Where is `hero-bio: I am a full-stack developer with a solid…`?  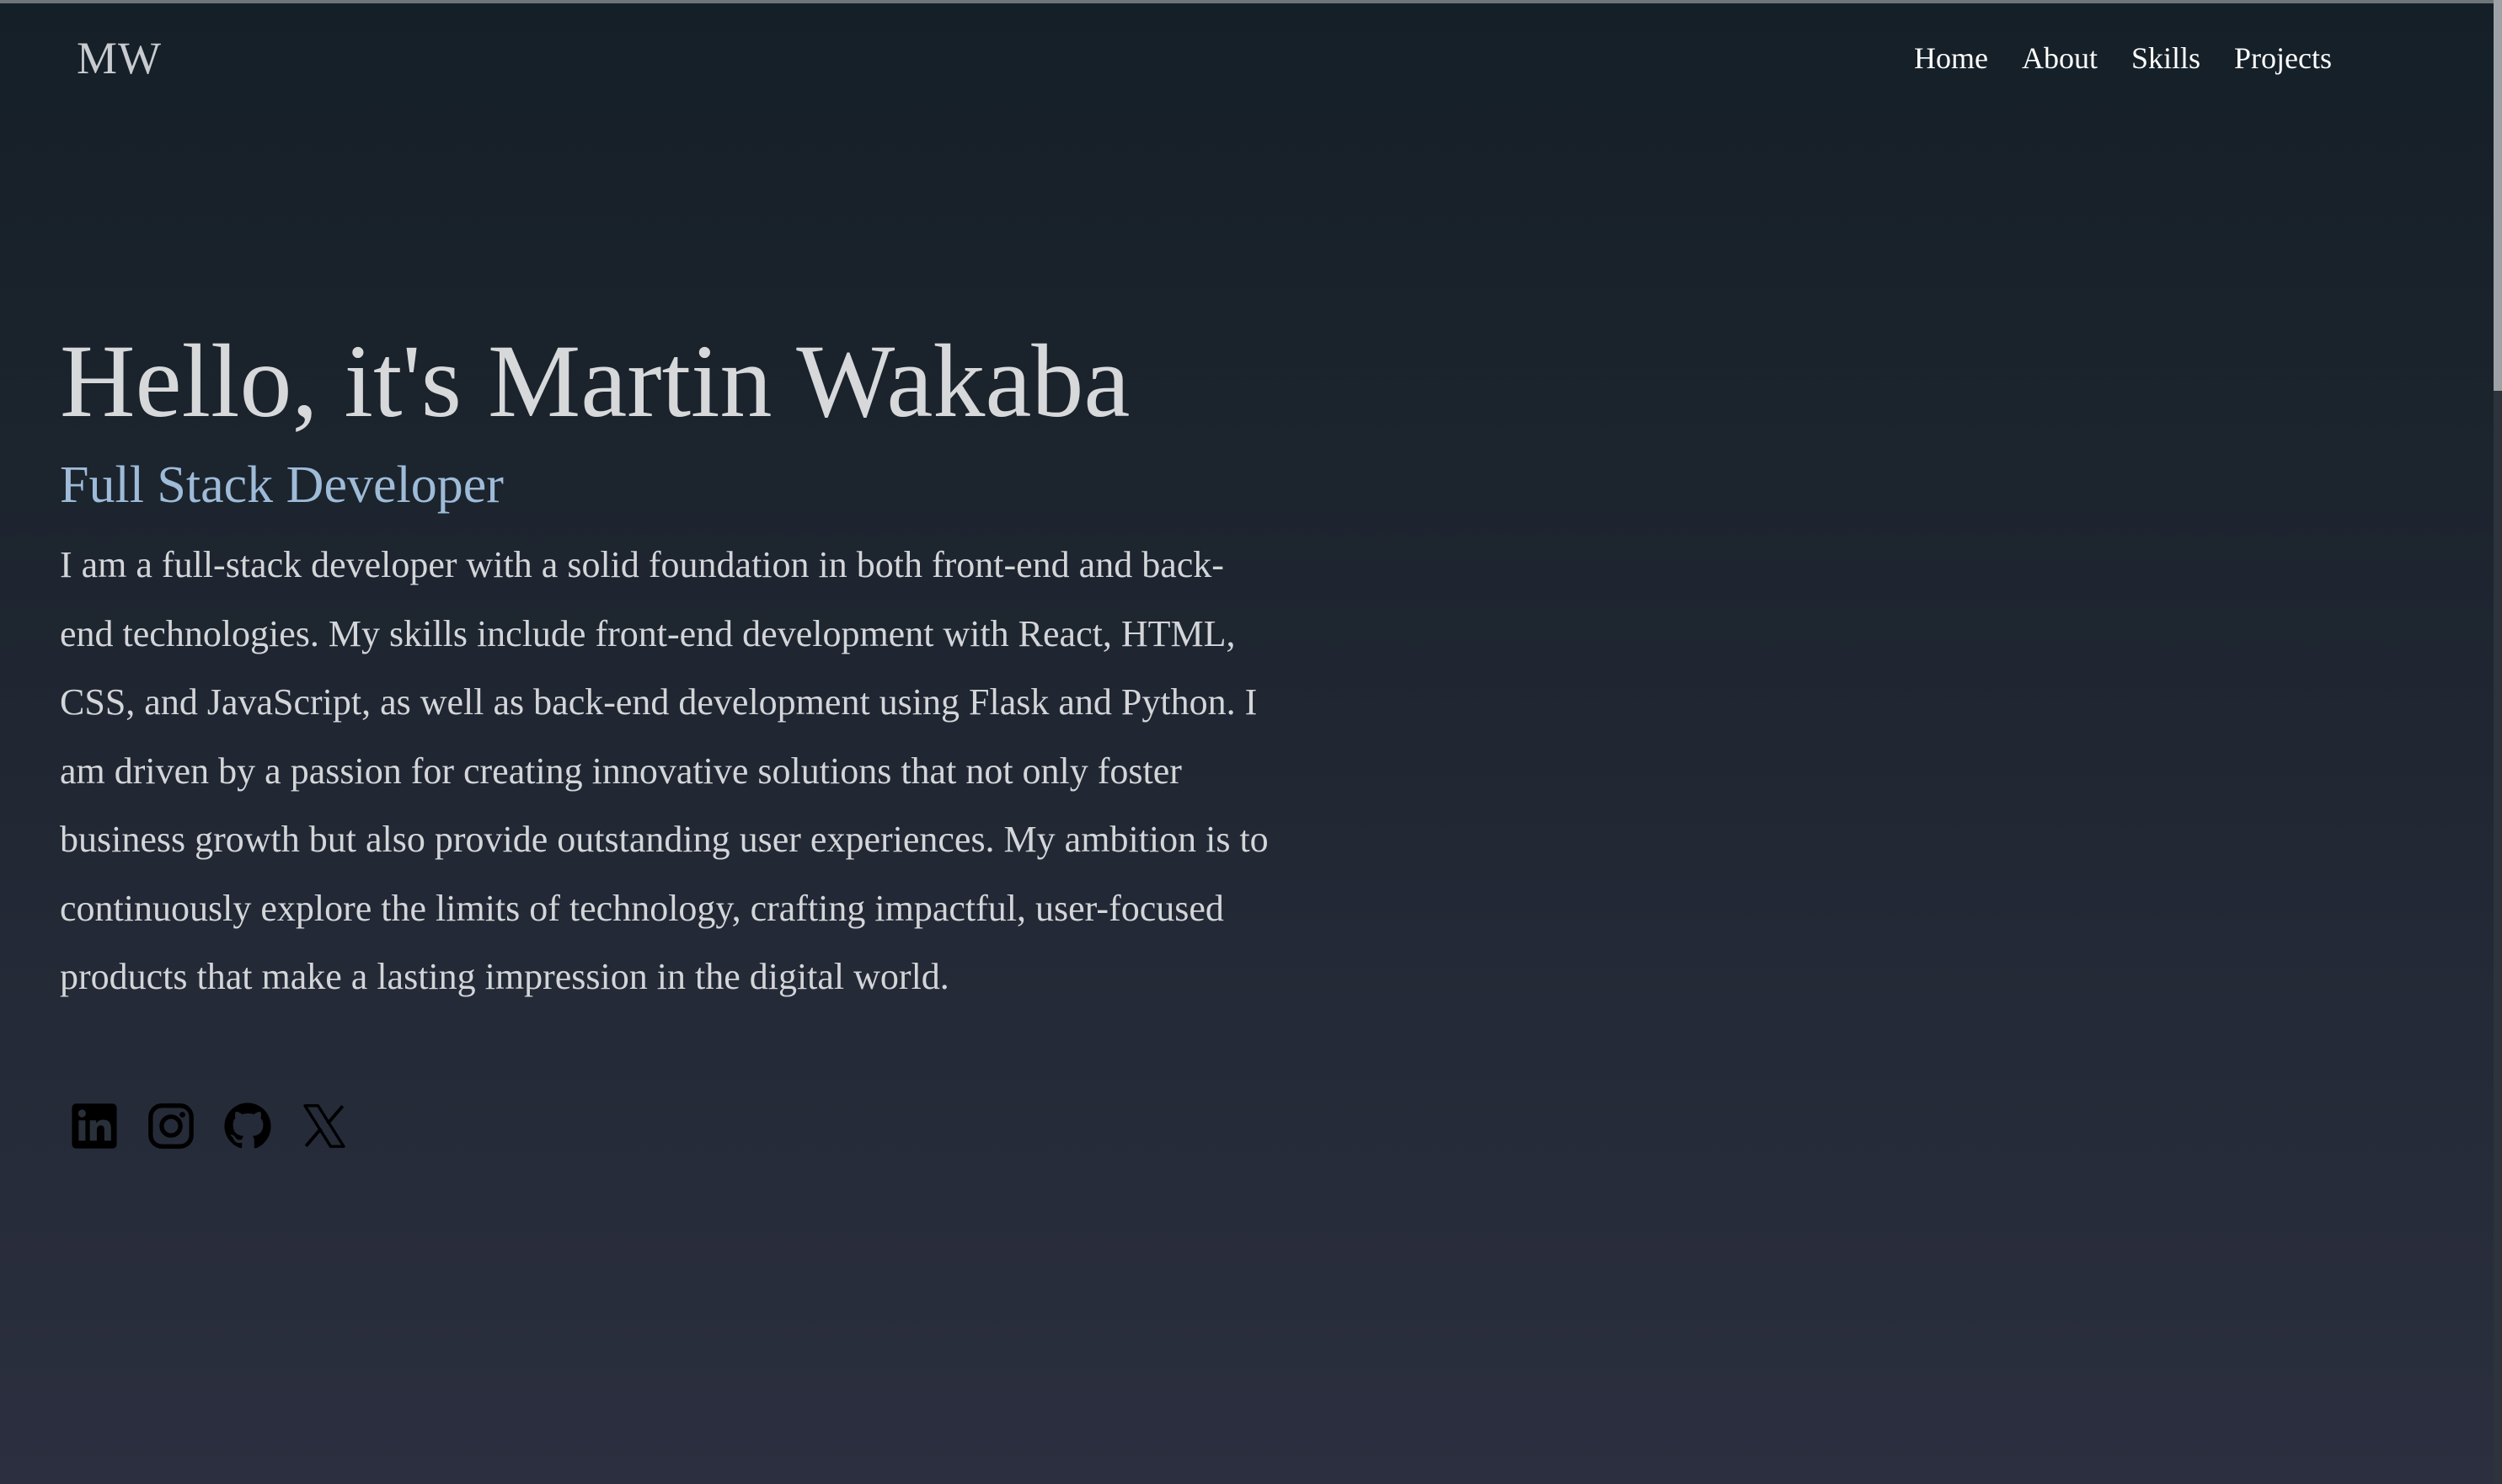 hero-bio: I am a full-stack developer with a solid… is located at coordinates (664, 771).